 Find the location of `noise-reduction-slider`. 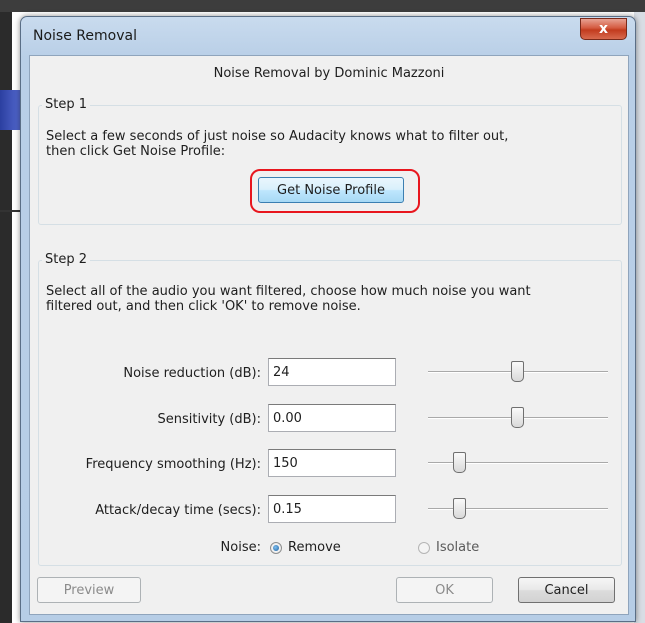

noise-reduction-slider is located at coordinates (518, 372).